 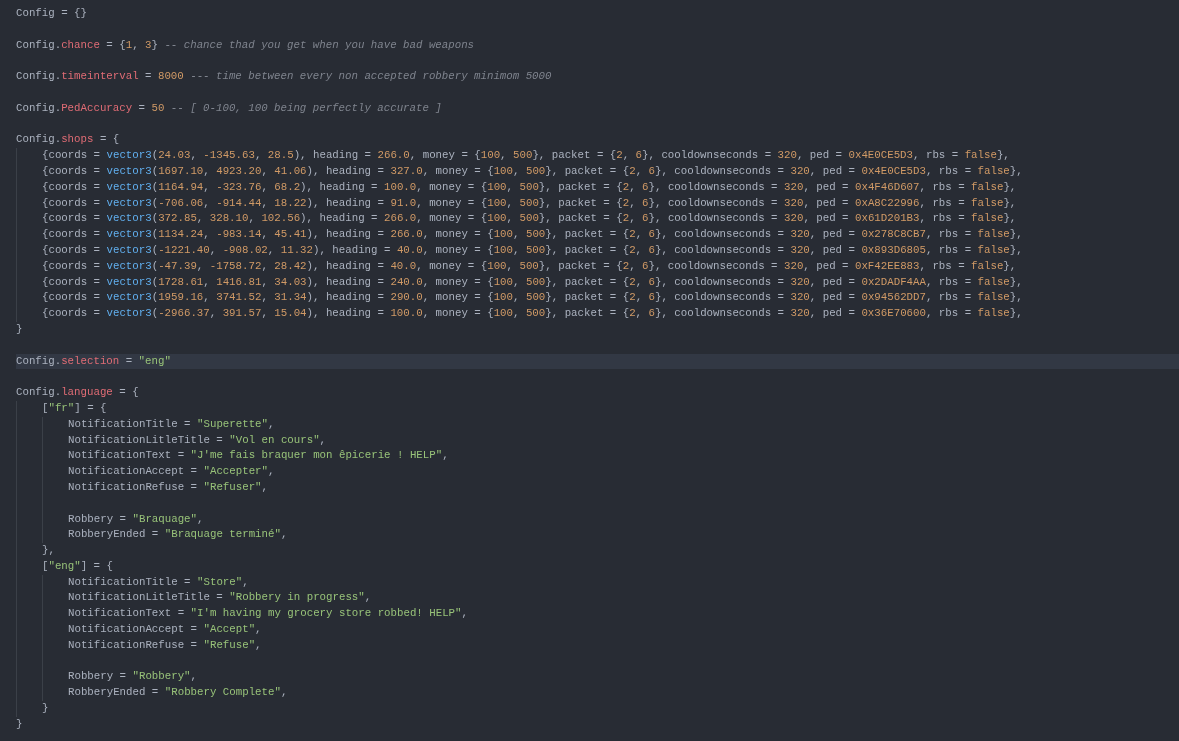 What do you see at coordinates (159, 582) in the screenshot?
I see `code-line: NotificationTitle = "Store",` at bounding box center [159, 582].